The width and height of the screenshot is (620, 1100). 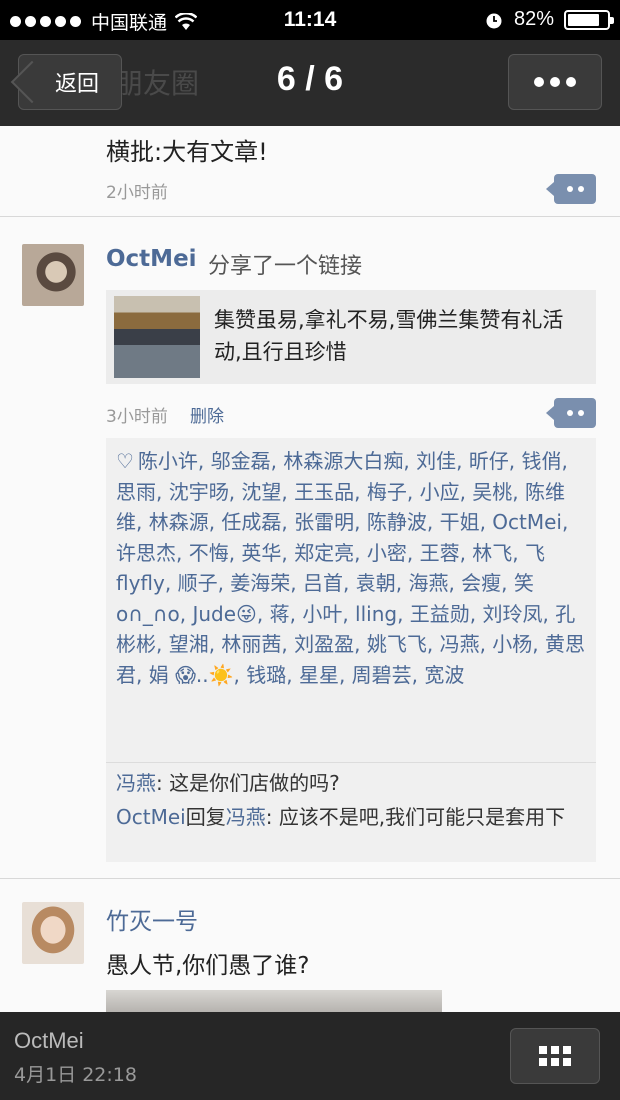 What do you see at coordinates (494, 20) in the screenshot?
I see `alarm-clock-icon` at bounding box center [494, 20].